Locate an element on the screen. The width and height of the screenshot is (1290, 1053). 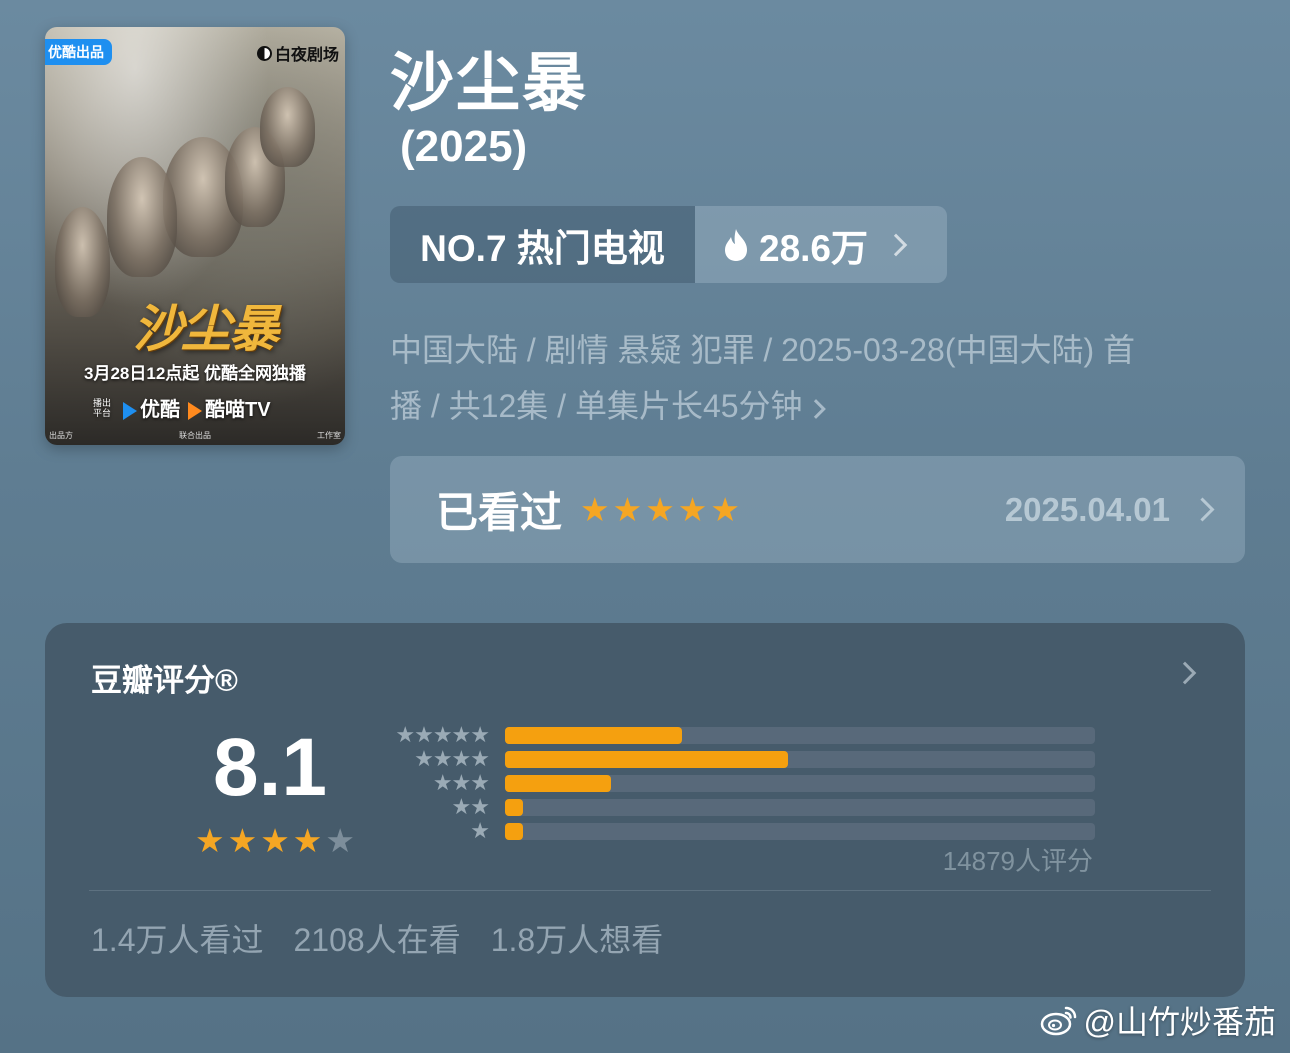
poster-title-art: 沙尘暴 is located at coordinates (206, 328).